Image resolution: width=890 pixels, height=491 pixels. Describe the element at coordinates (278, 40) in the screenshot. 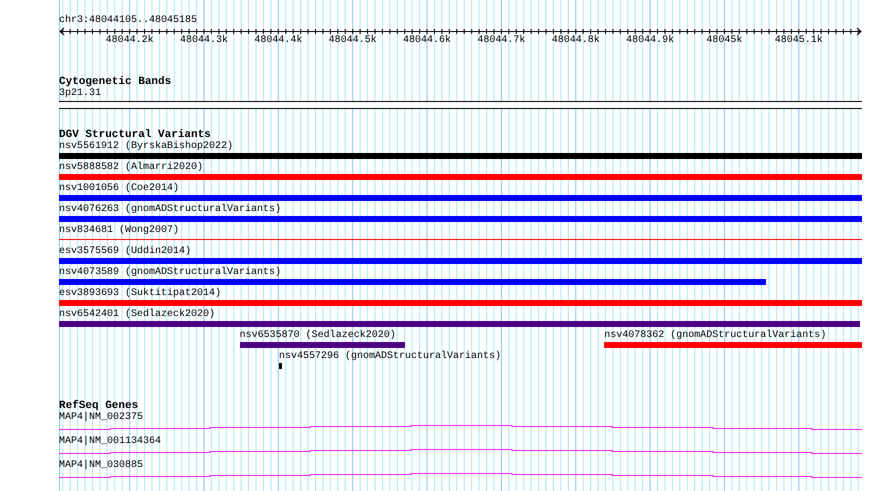

I see `ruler-tick-label: 48044.4k` at that location.